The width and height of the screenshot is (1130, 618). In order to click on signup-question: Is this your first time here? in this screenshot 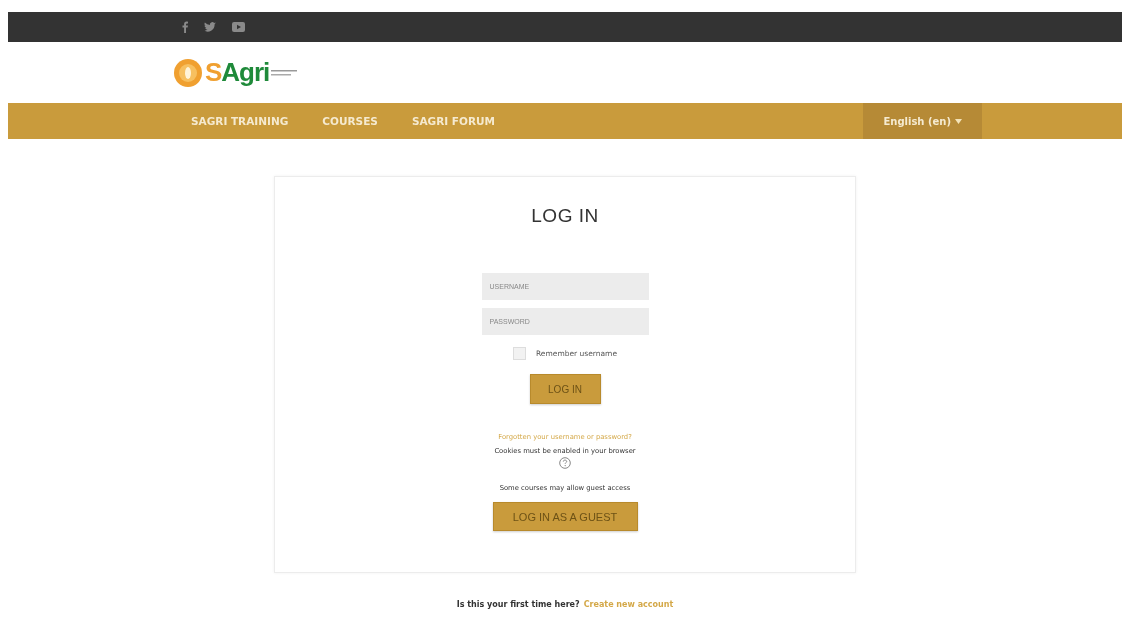, I will do `click(518, 604)`.